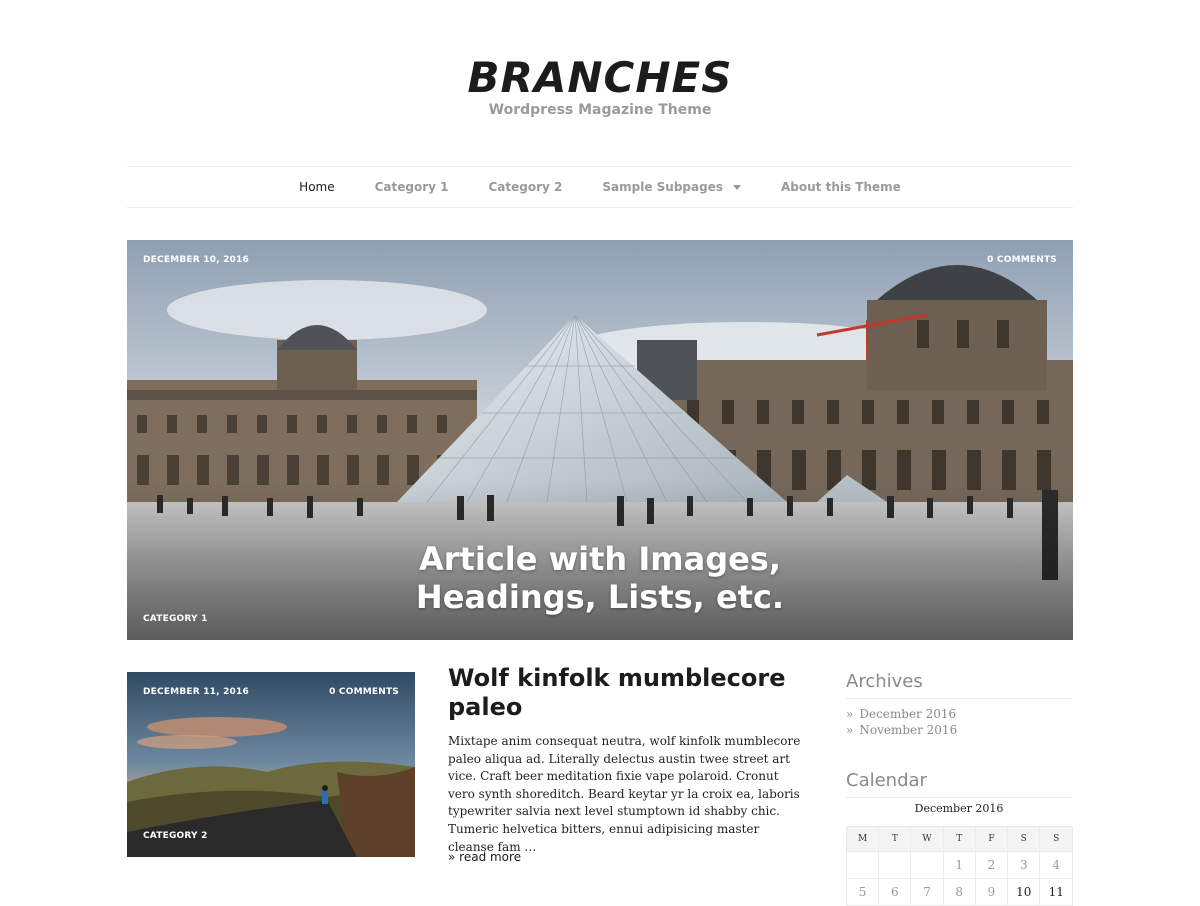 This screenshot has width=1200, height=906. I want to click on nav-item-sample-subpages: Sample Subpages, so click(671, 187).